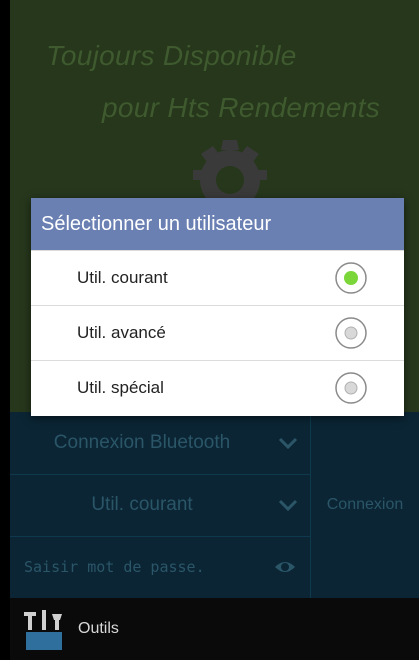 This screenshot has width=419, height=660. Describe the element at coordinates (217, 387) in the screenshot. I see `option-util-special: Util. spécial` at that location.